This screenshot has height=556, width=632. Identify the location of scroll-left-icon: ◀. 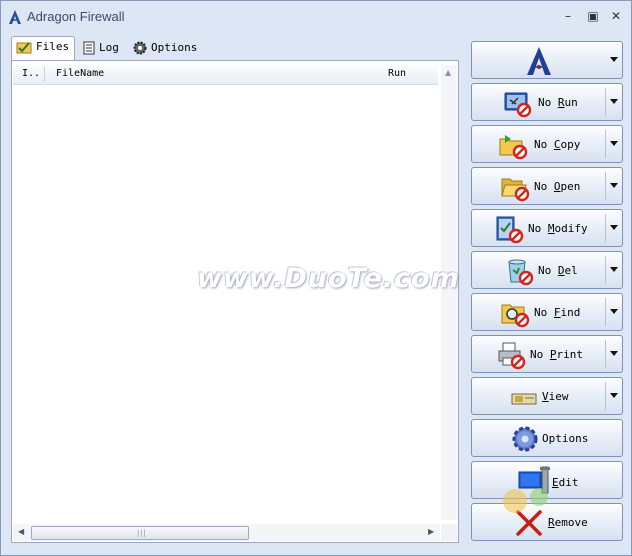
(21, 531).